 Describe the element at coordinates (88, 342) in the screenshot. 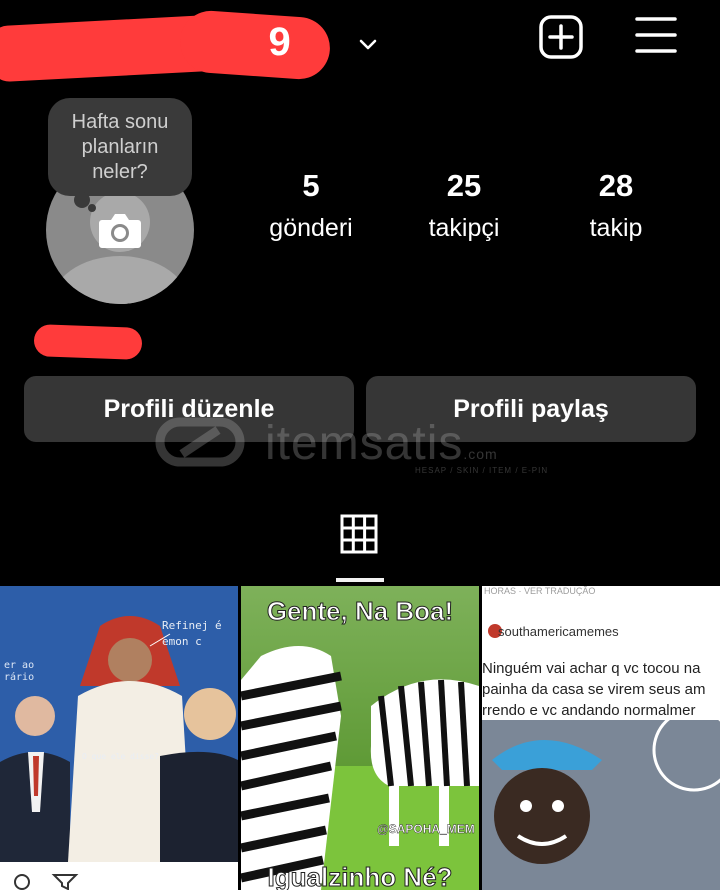

I see `redaction-mark` at that location.